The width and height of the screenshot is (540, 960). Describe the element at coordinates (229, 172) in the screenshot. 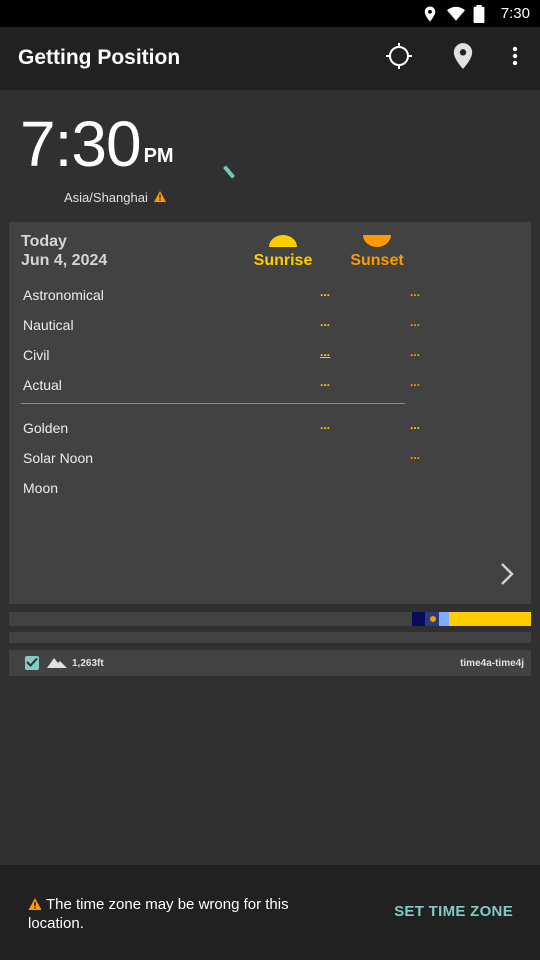

I see `progress-indicator` at that location.